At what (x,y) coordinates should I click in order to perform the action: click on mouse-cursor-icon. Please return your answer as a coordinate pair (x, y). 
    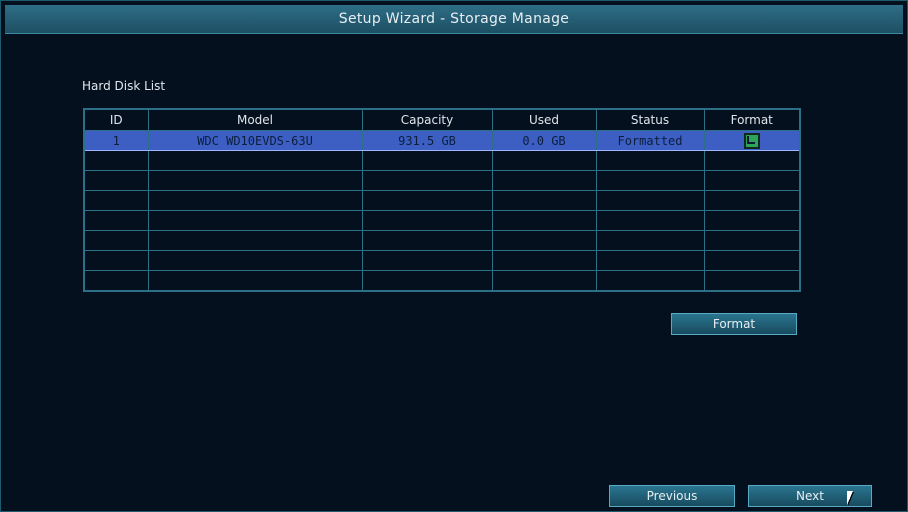
    Looking at the image, I should click on (850, 498).